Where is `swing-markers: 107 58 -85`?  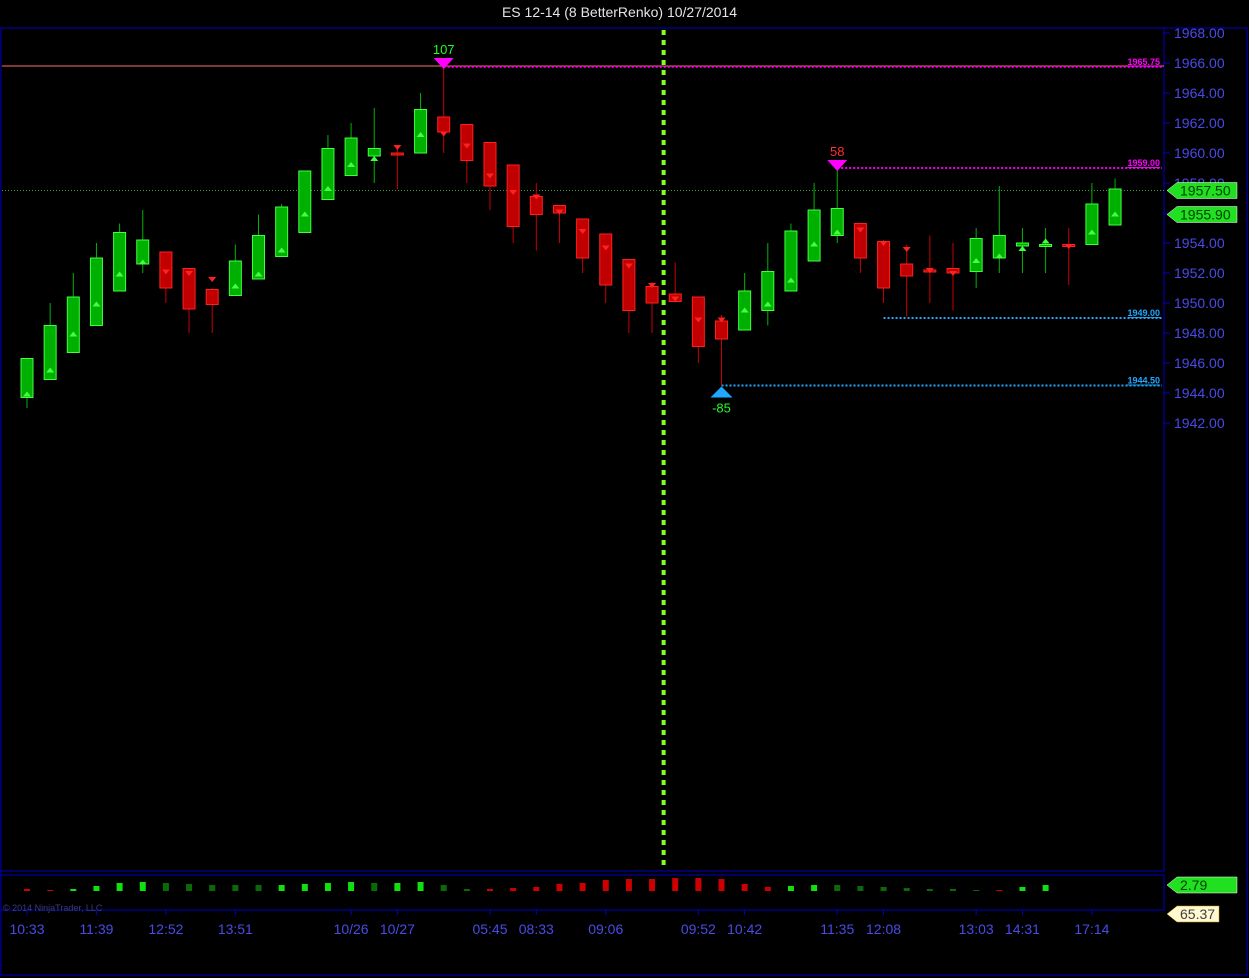 swing-markers: 107 58 -85 is located at coordinates (640, 229).